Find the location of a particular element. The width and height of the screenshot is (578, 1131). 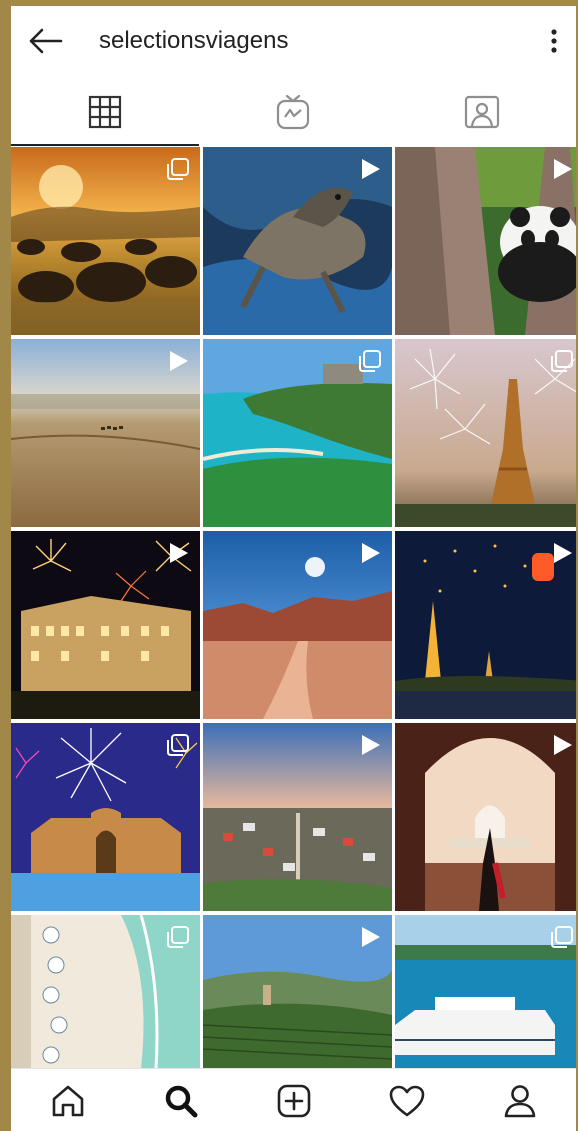

more-vertical-icon is located at coordinates (554, 41).